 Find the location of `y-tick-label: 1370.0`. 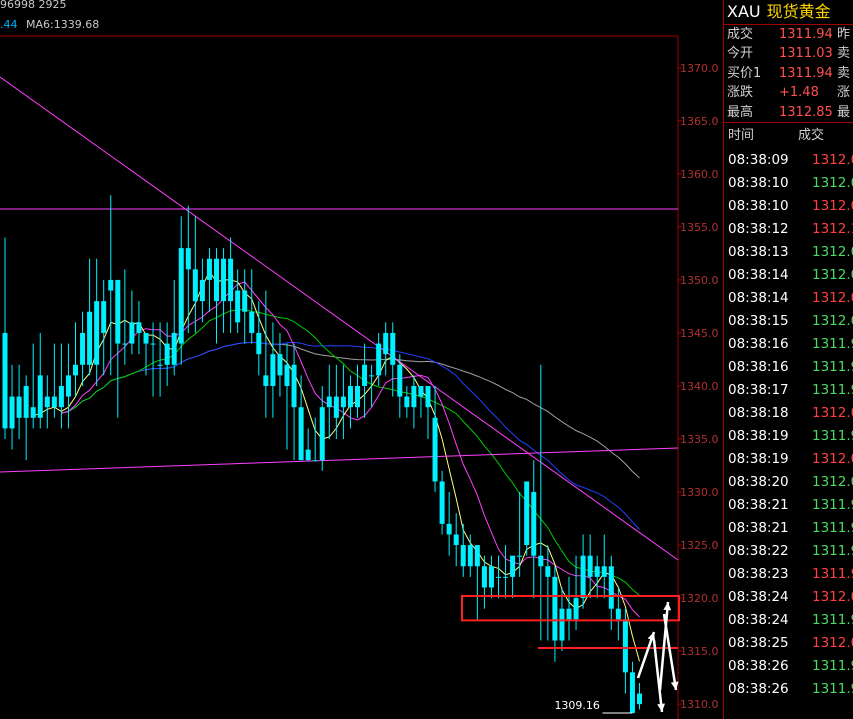

y-tick-label: 1370.0 is located at coordinates (699, 68).